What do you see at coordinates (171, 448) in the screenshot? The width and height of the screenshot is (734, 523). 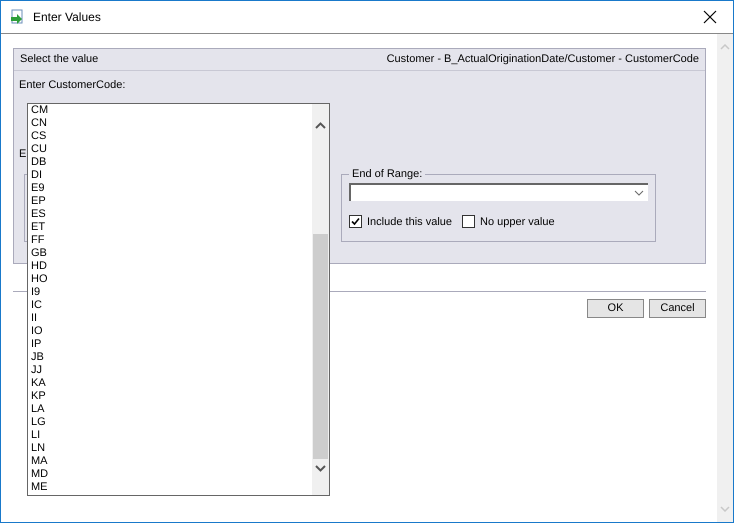 I see `list-item: LN` at bounding box center [171, 448].